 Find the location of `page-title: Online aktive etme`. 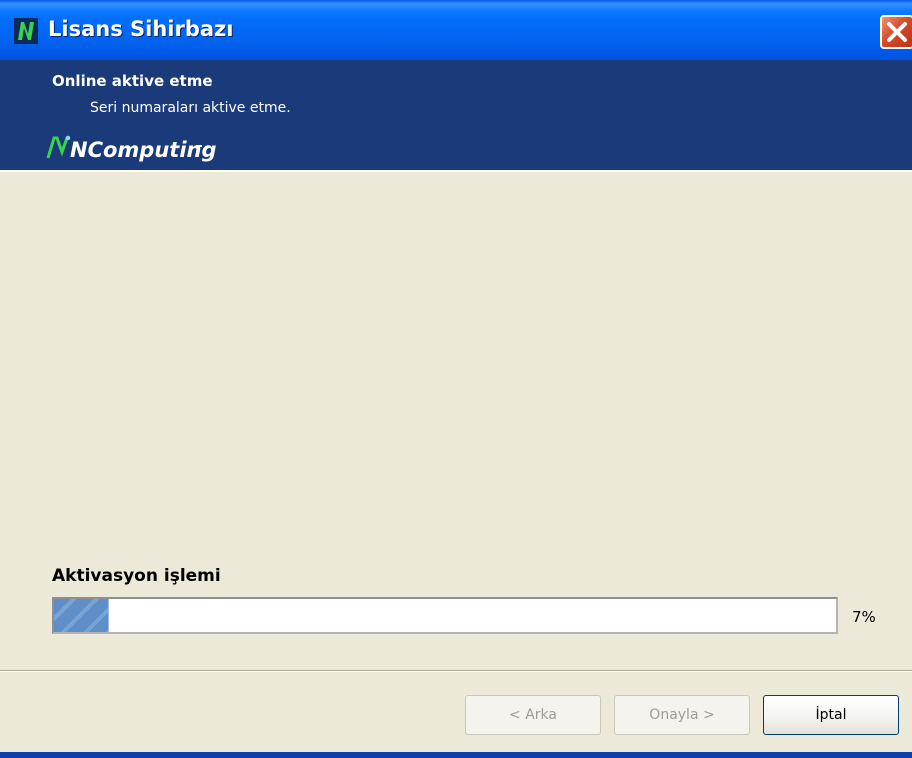

page-title: Online aktive etme is located at coordinates (132, 81).